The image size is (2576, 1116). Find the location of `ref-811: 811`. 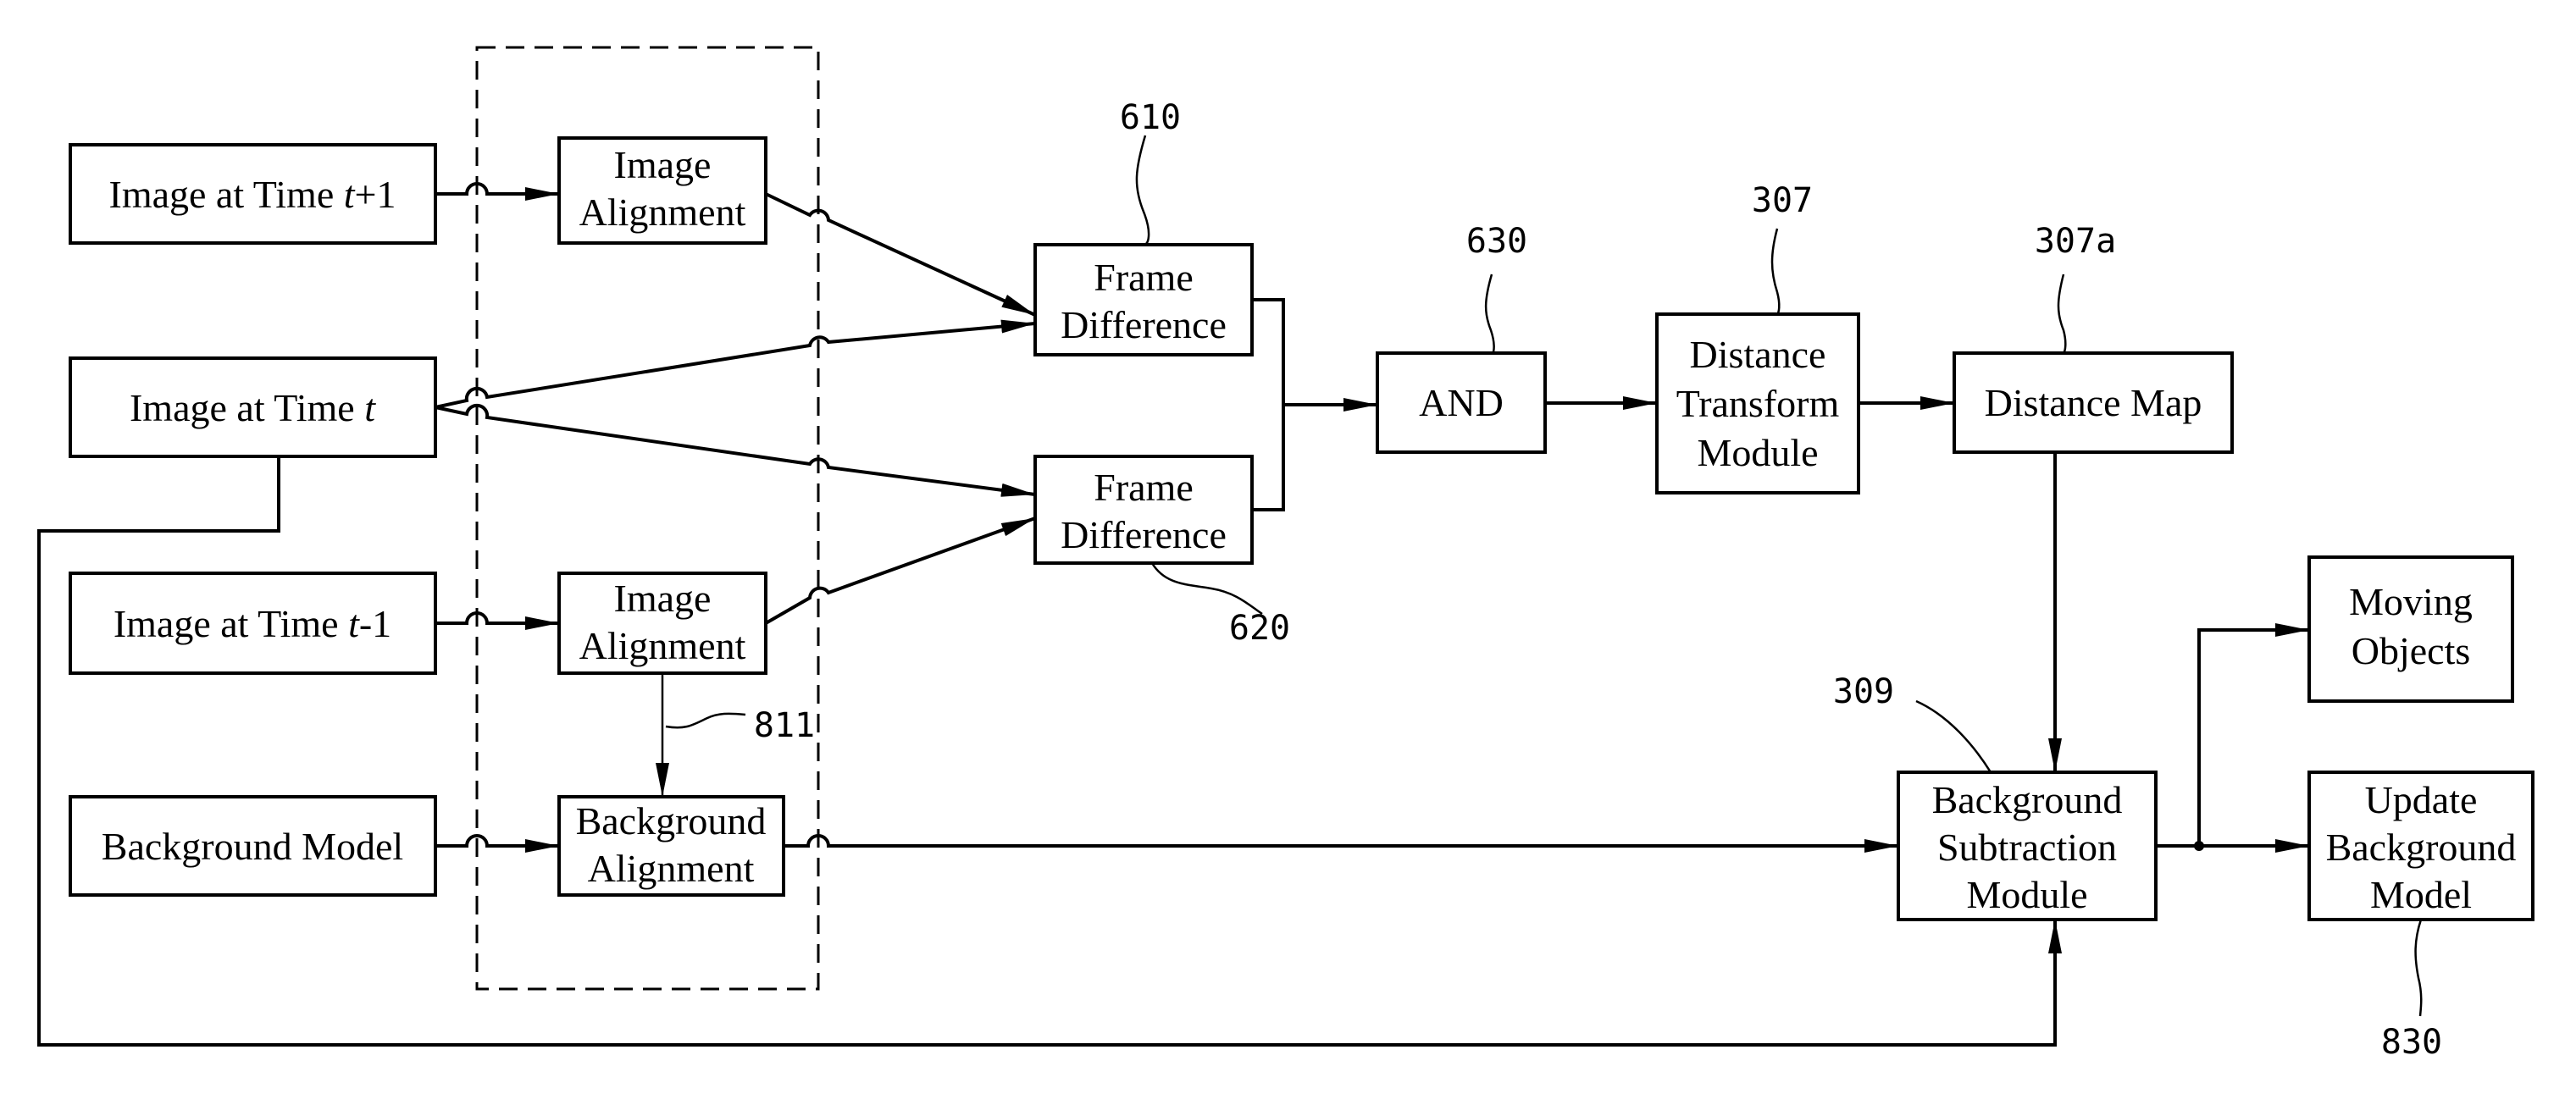

ref-811: 811 is located at coordinates (784, 725).